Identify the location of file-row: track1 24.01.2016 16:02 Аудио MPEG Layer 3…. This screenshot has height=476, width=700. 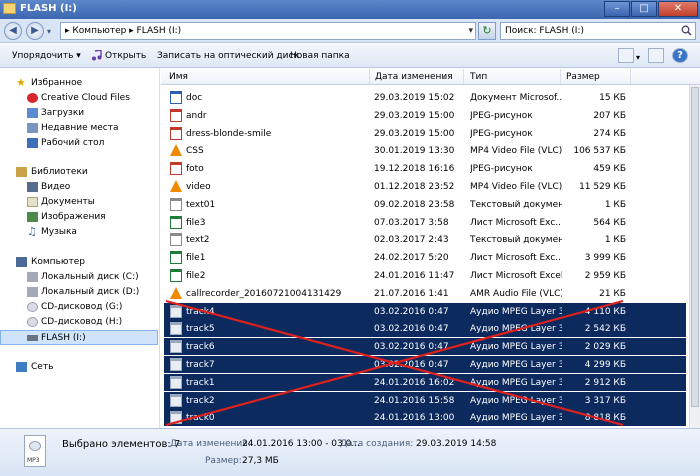
(425, 382).